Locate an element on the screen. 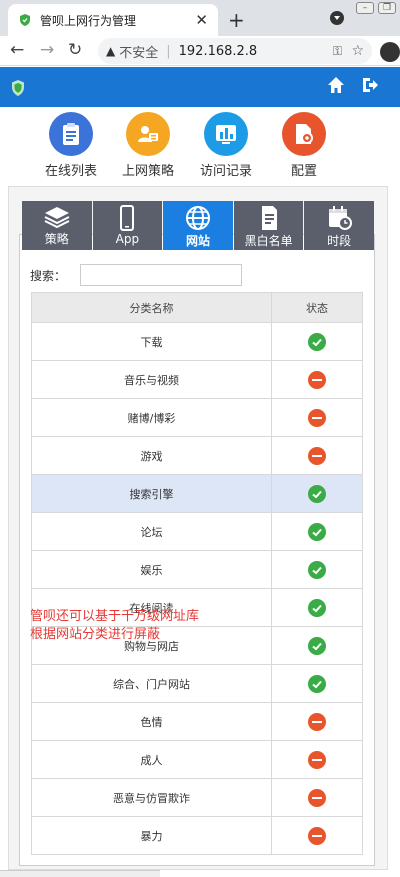  forward-arrow-icon: → is located at coordinates (47, 50).